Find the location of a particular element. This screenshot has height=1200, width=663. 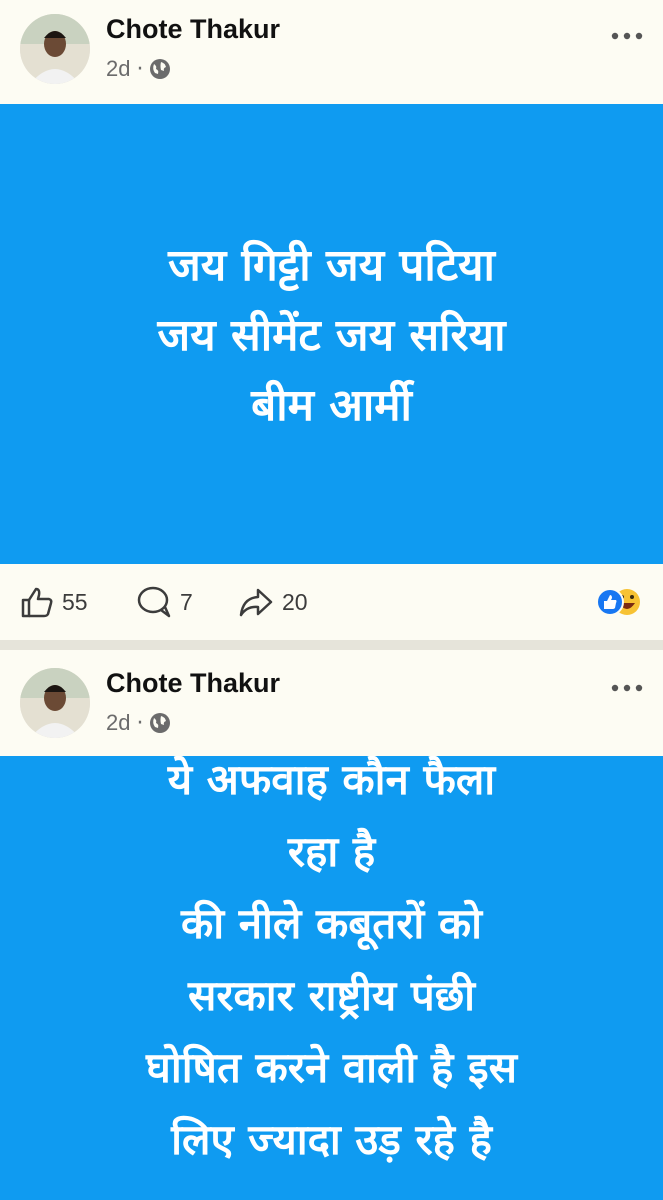

share-button: 20 is located at coordinates (273, 602).